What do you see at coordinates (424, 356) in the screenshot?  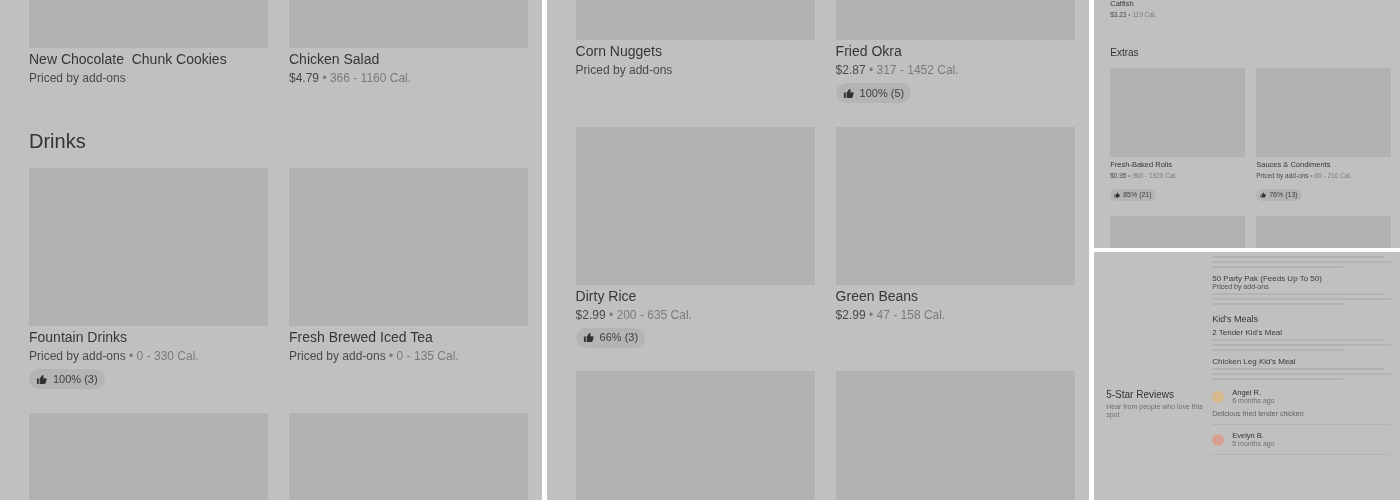 I see `calorie-text: • 0 - 135 Cal.` at bounding box center [424, 356].